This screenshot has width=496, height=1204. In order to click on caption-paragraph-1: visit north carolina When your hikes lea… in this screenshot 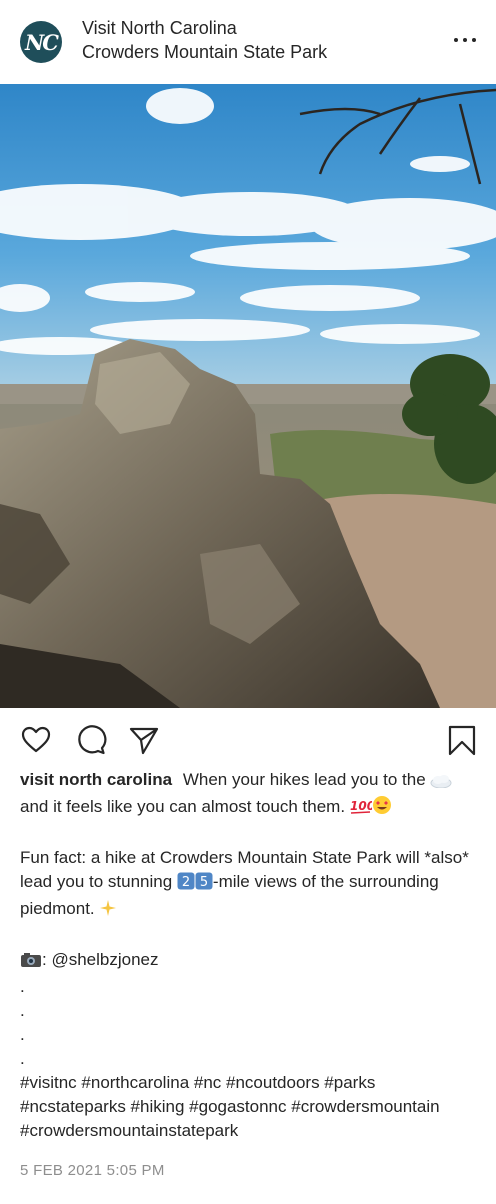, I will do `click(250, 795)`.